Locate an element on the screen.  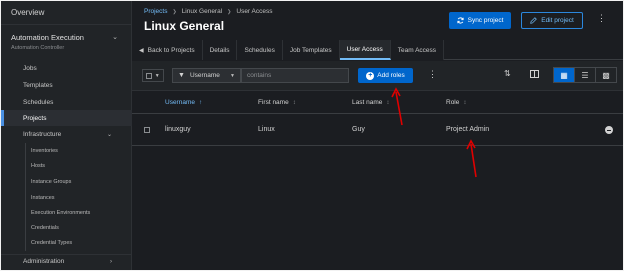
sidebar-group-administration: Administration › is located at coordinates (66, 261).